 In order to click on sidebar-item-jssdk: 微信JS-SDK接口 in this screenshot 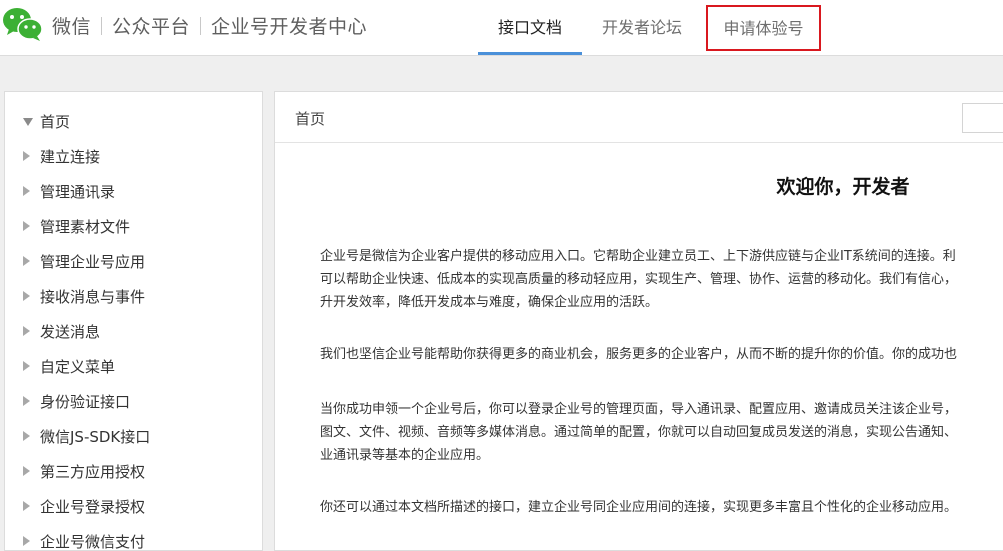, I will do `click(133, 437)`.